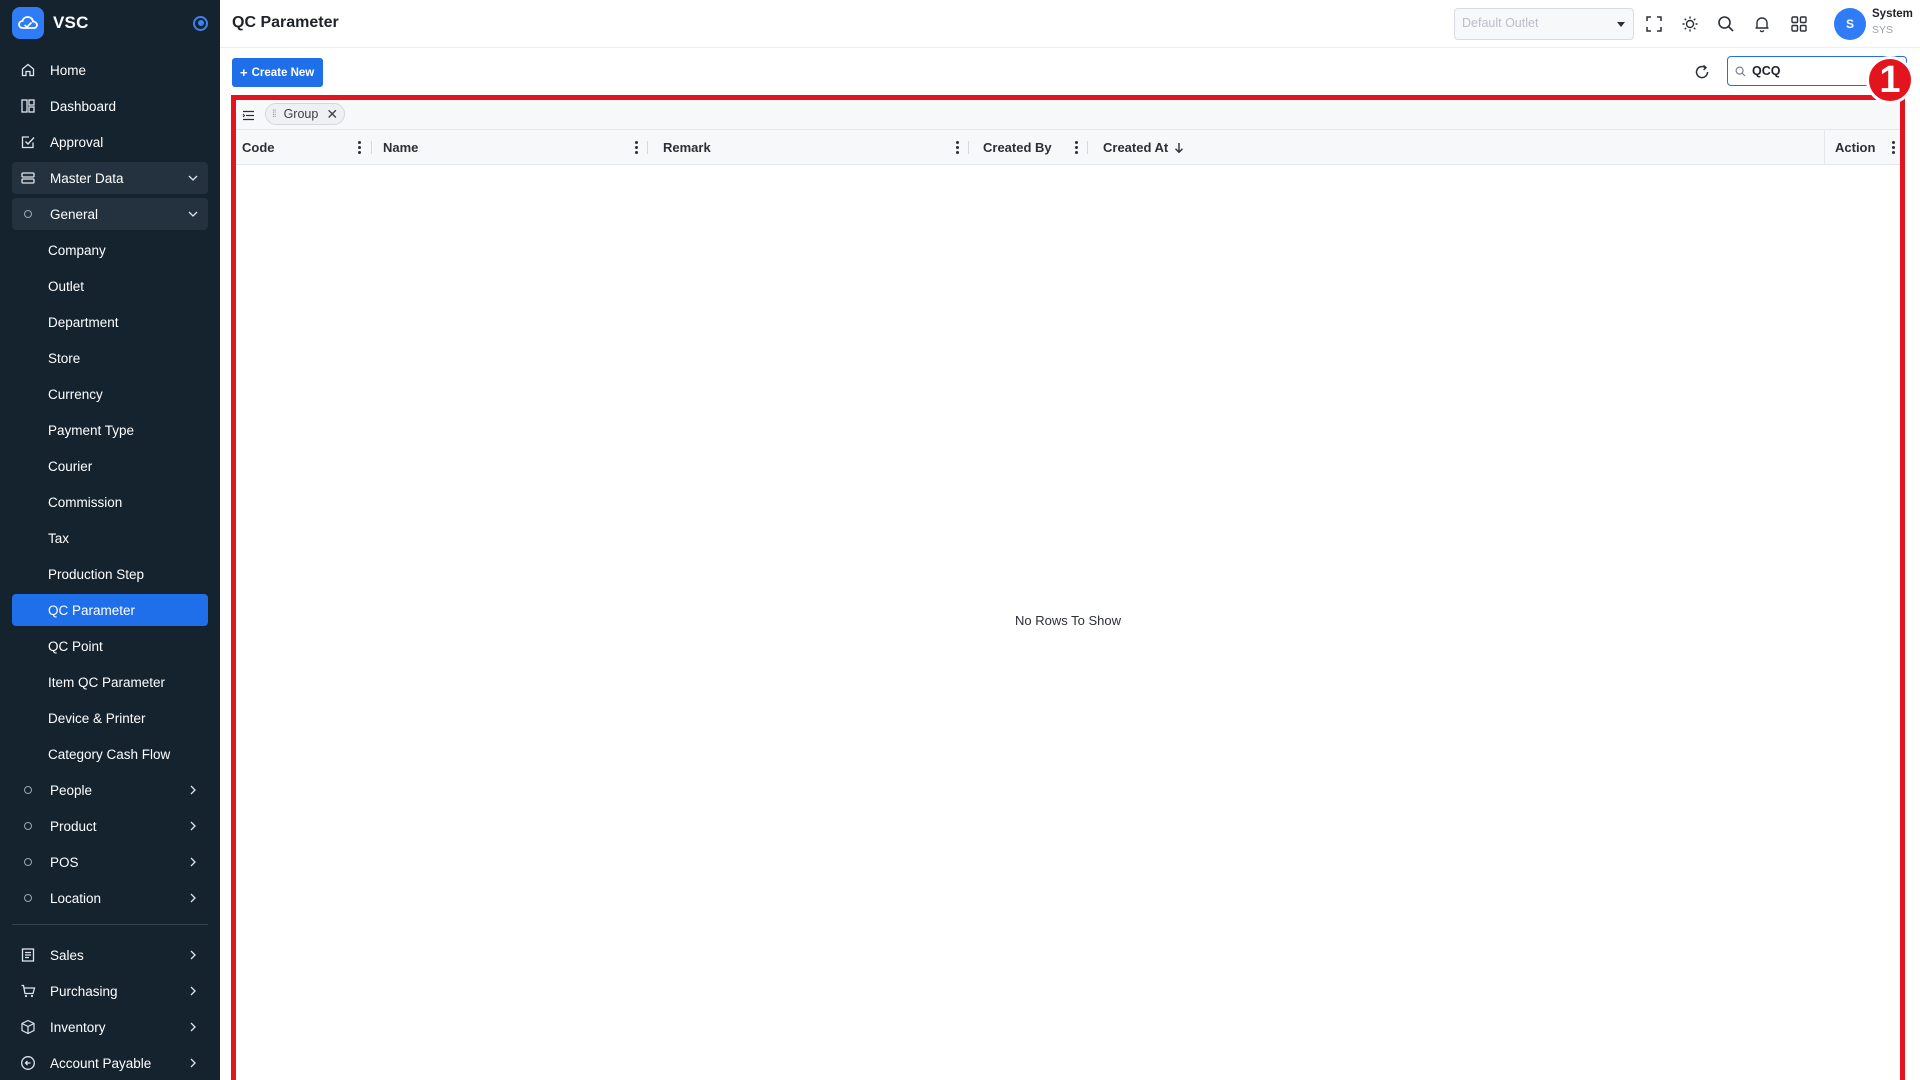  Describe the element at coordinates (28, 106) in the screenshot. I see `dashboard-icon` at that location.